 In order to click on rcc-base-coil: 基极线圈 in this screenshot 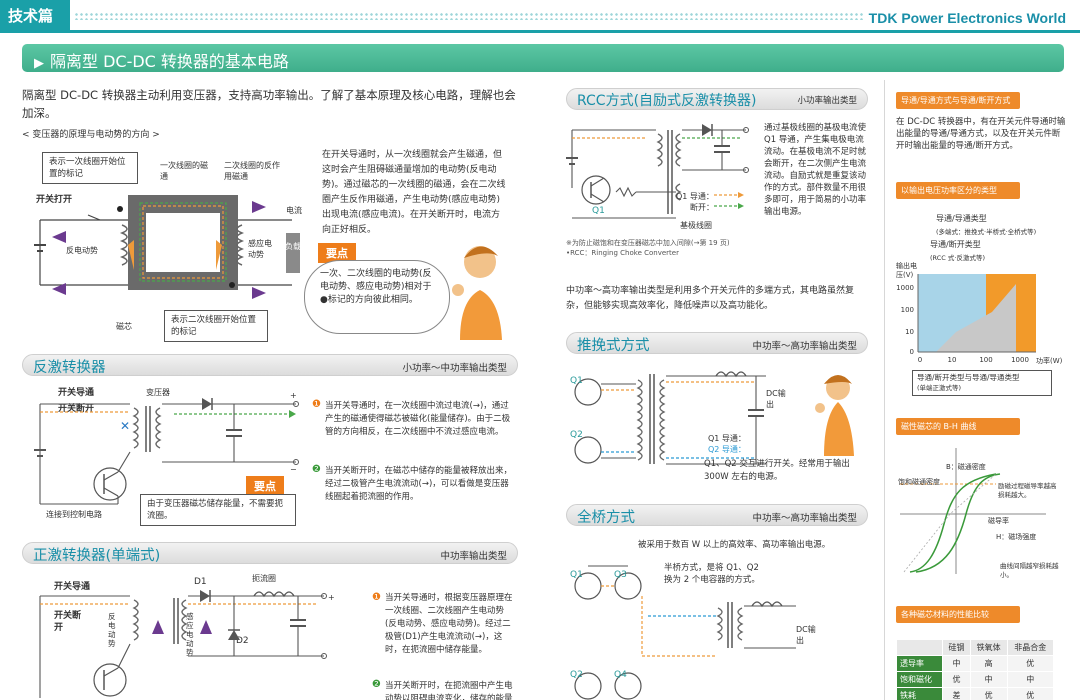, I will do `click(696, 225)`.